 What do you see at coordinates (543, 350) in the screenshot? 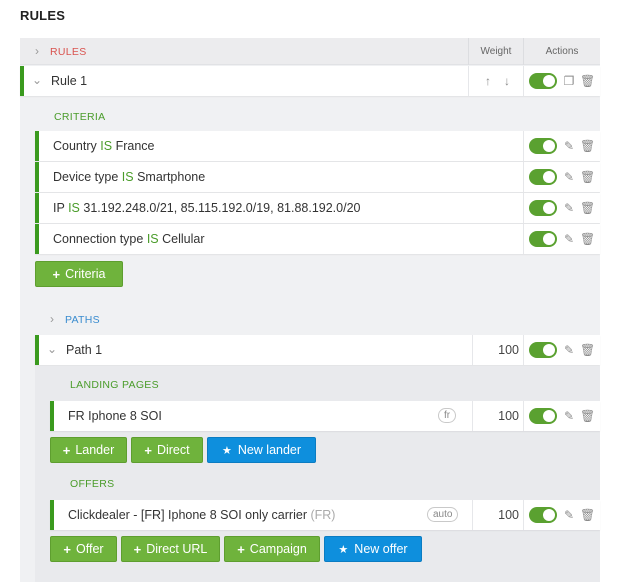
I see `path-toggle` at bounding box center [543, 350].